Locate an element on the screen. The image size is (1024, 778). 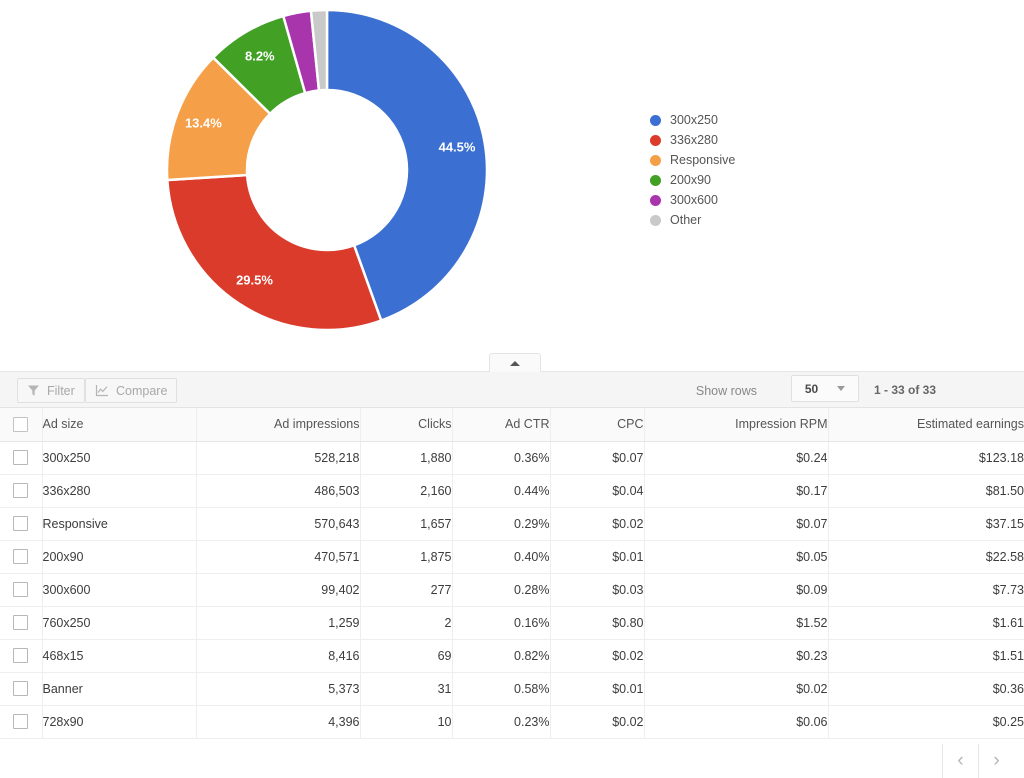
compare-label: Compare is located at coordinates (142, 390).